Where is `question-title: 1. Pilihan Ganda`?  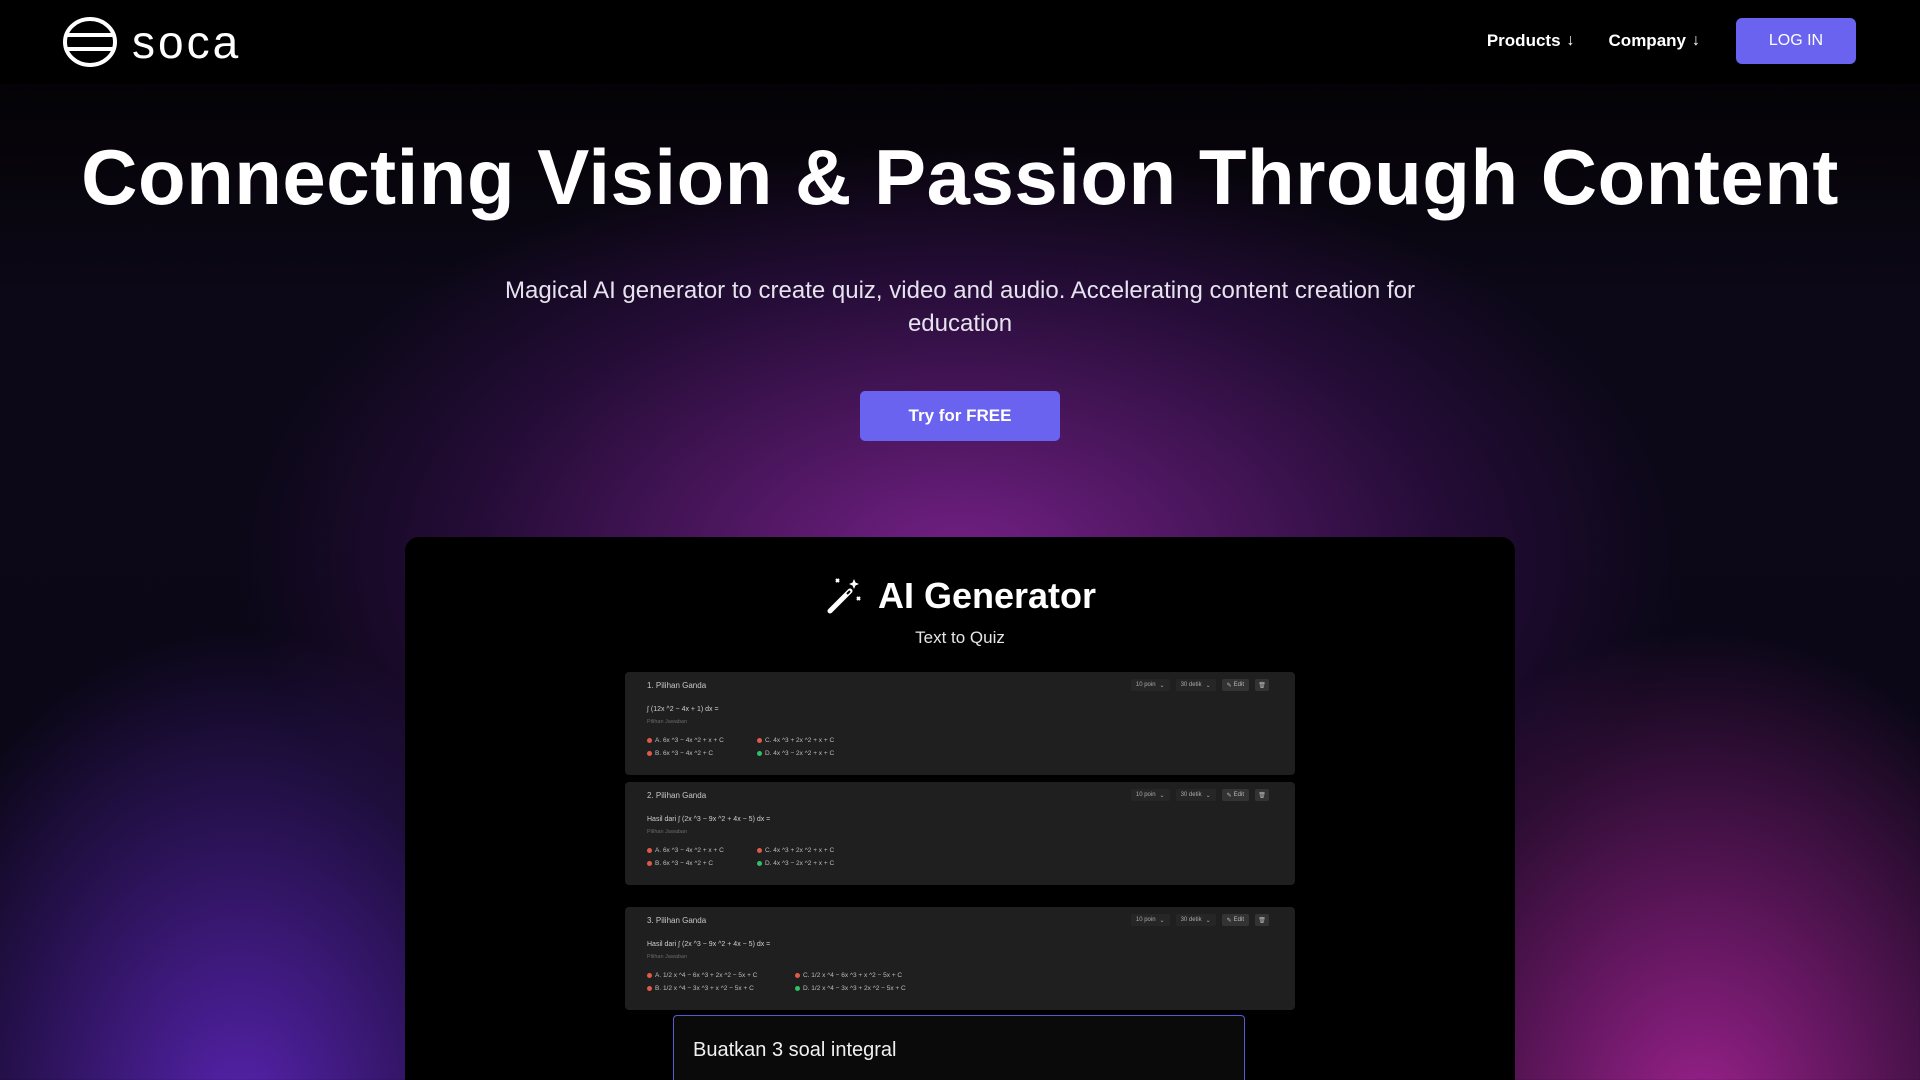 question-title: 1. Pilihan Ganda is located at coordinates (677, 685).